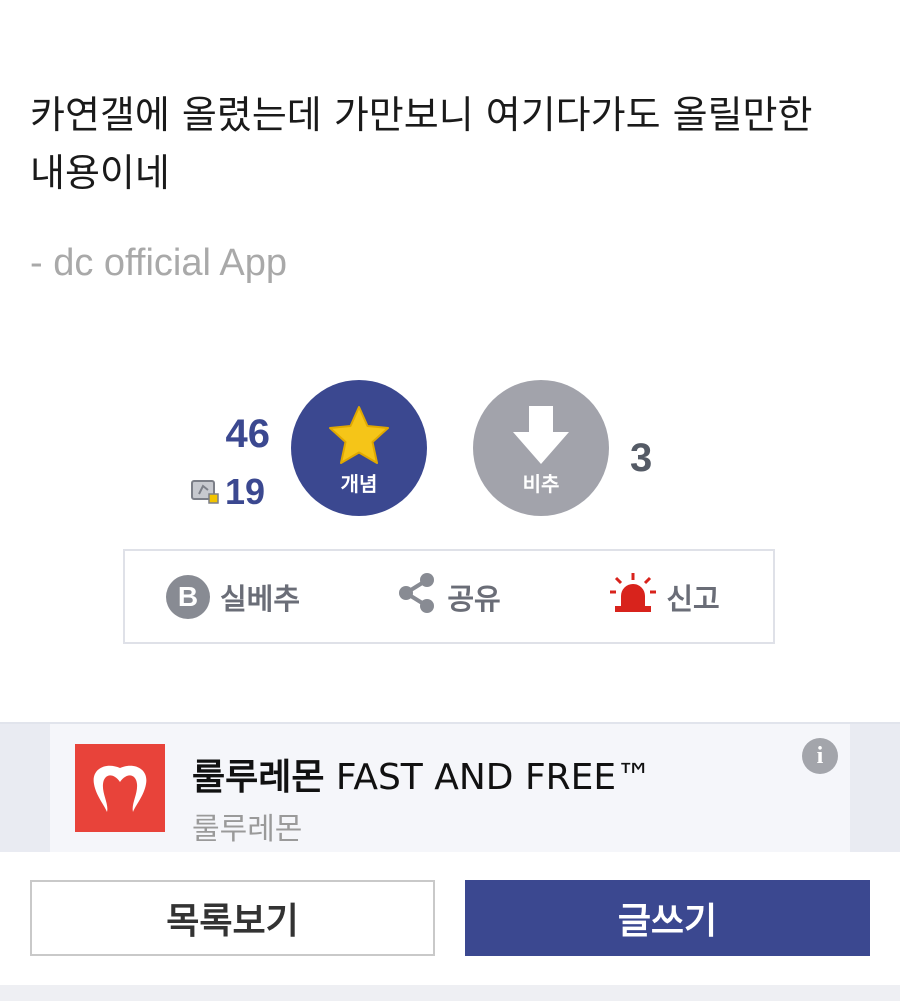  What do you see at coordinates (100, 173) in the screenshot?
I see `post-text-line-2: 내용이네` at bounding box center [100, 173].